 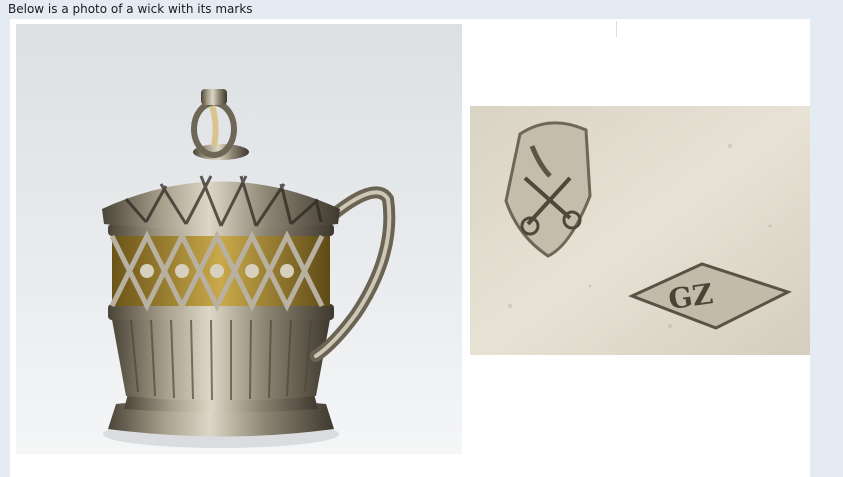 What do you see at coordinates (616, 29) in the screenshot?
I see `divider` at bounding box center [616, 29].